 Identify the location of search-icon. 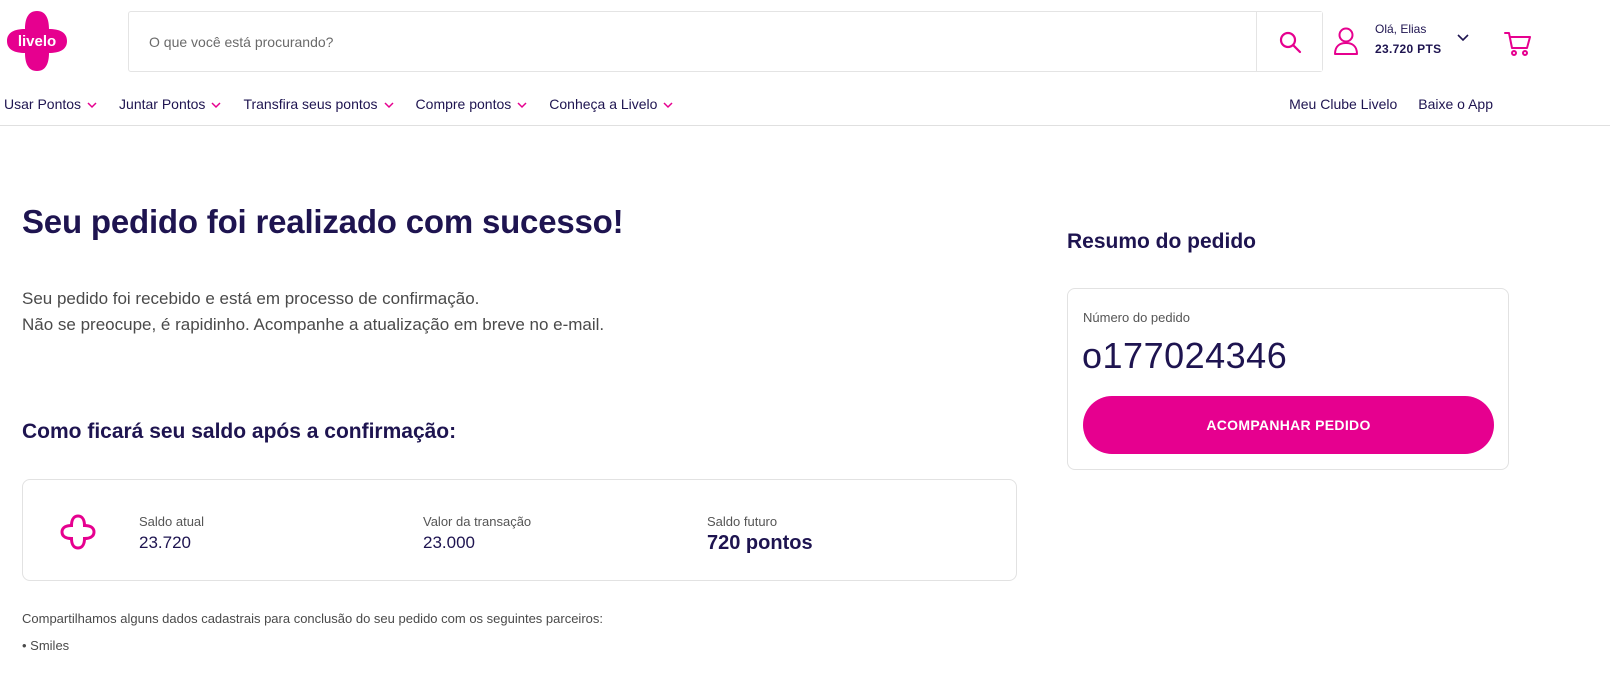
(1290, 42).